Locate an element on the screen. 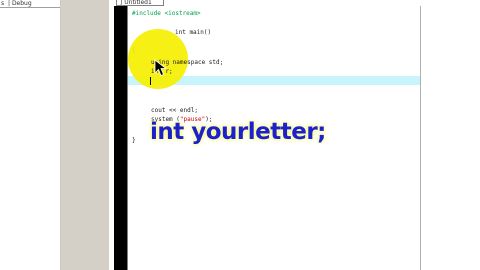 This screenshot has width=480, height=270. project-panel: s | Debug is located at coordinates (30, 135).